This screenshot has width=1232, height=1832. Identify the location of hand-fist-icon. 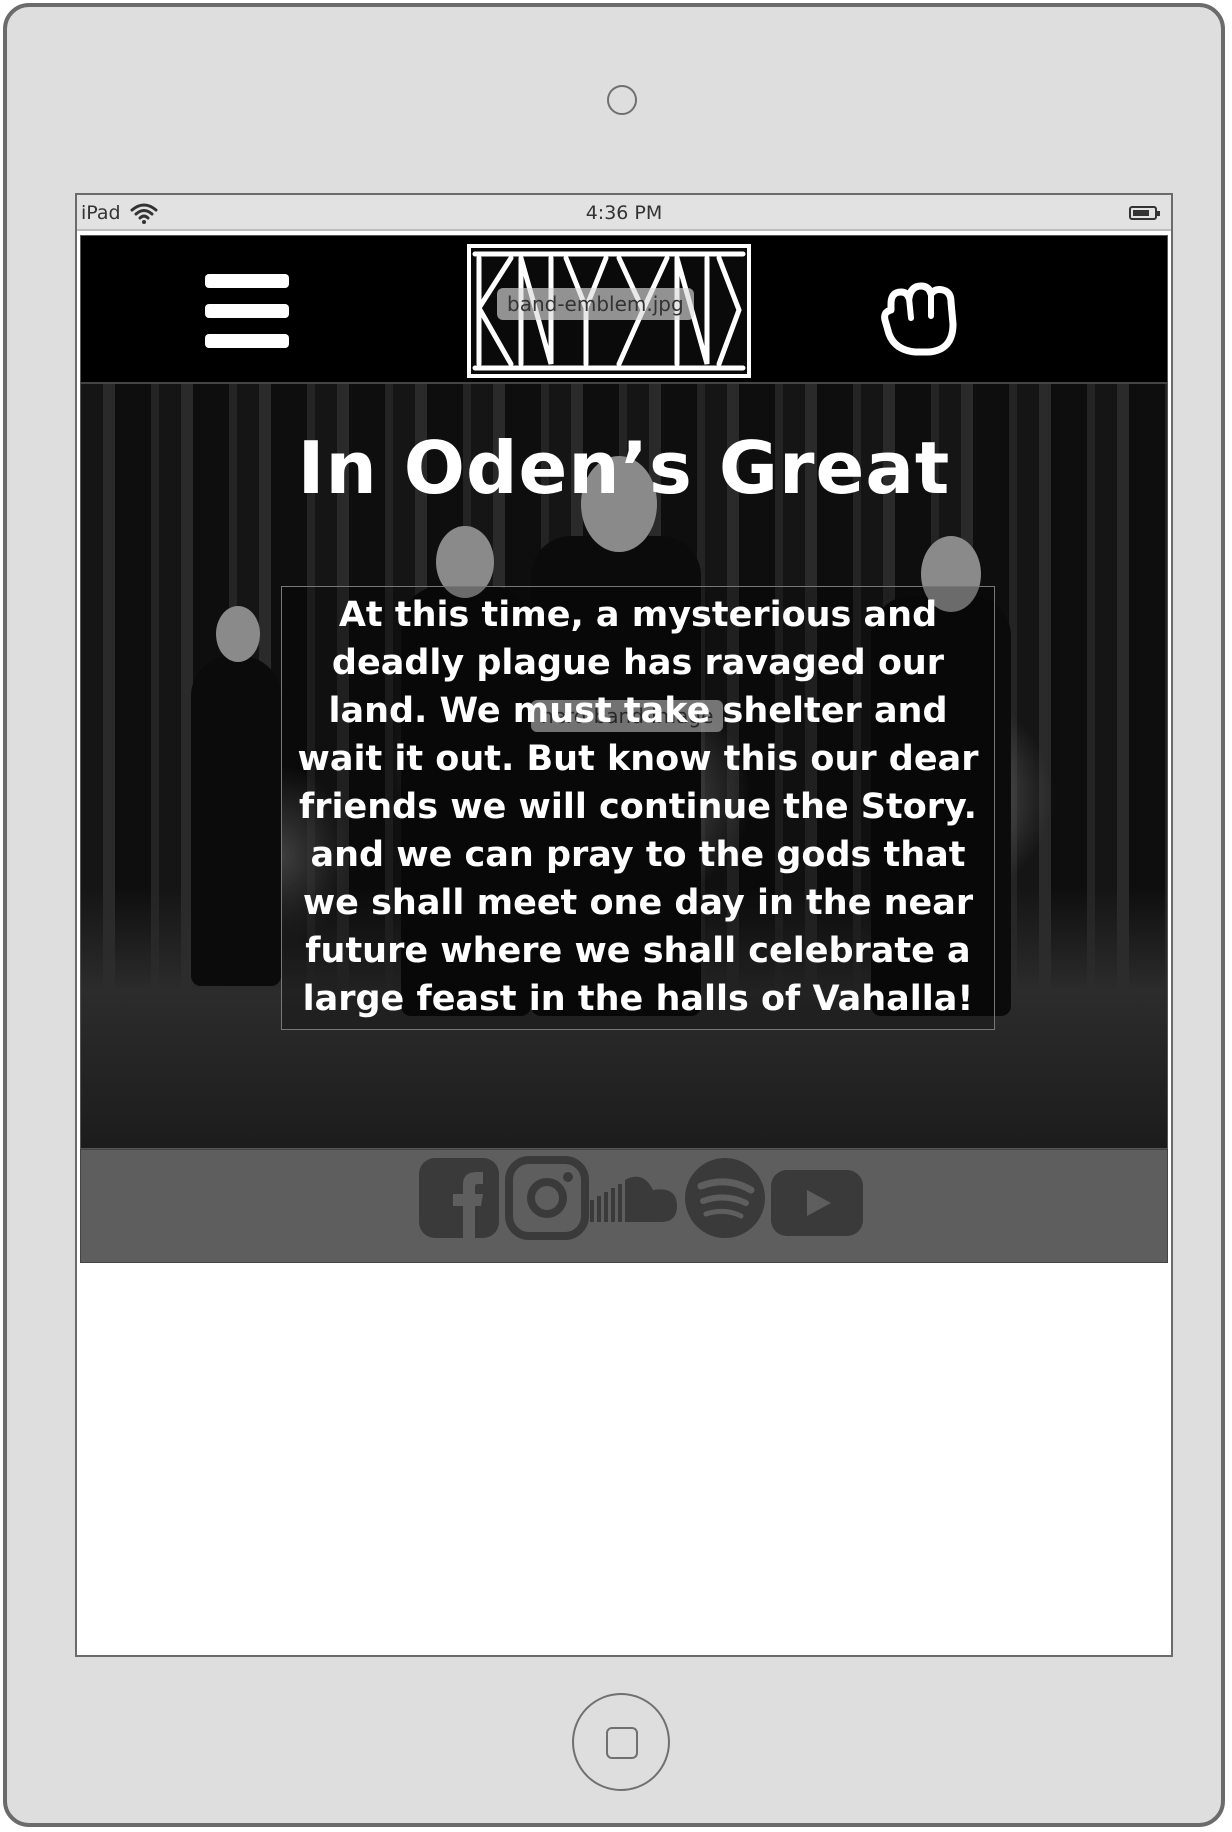
(920, 316).